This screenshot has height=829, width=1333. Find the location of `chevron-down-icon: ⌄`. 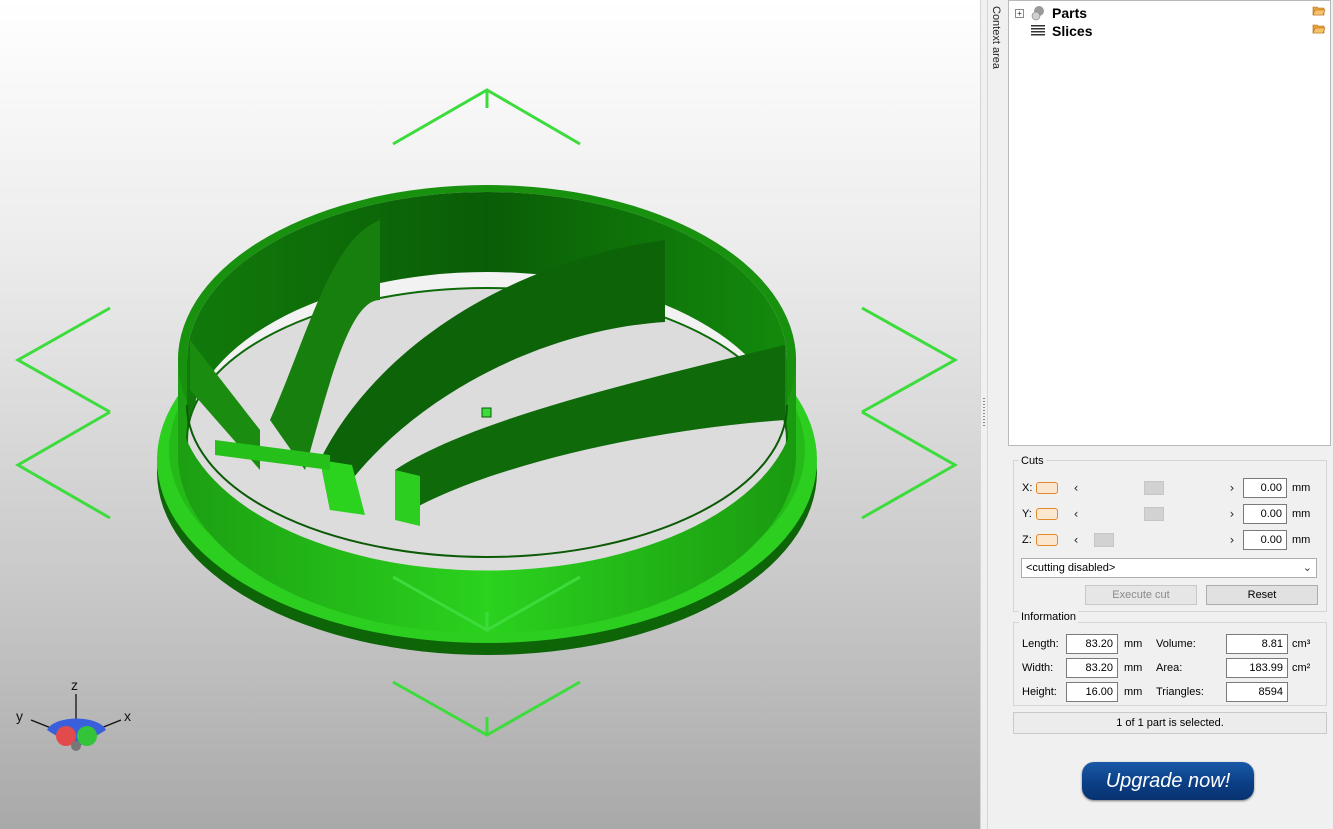

chevron-down-icon: ⌄ is located at coordinates (1307, 567).